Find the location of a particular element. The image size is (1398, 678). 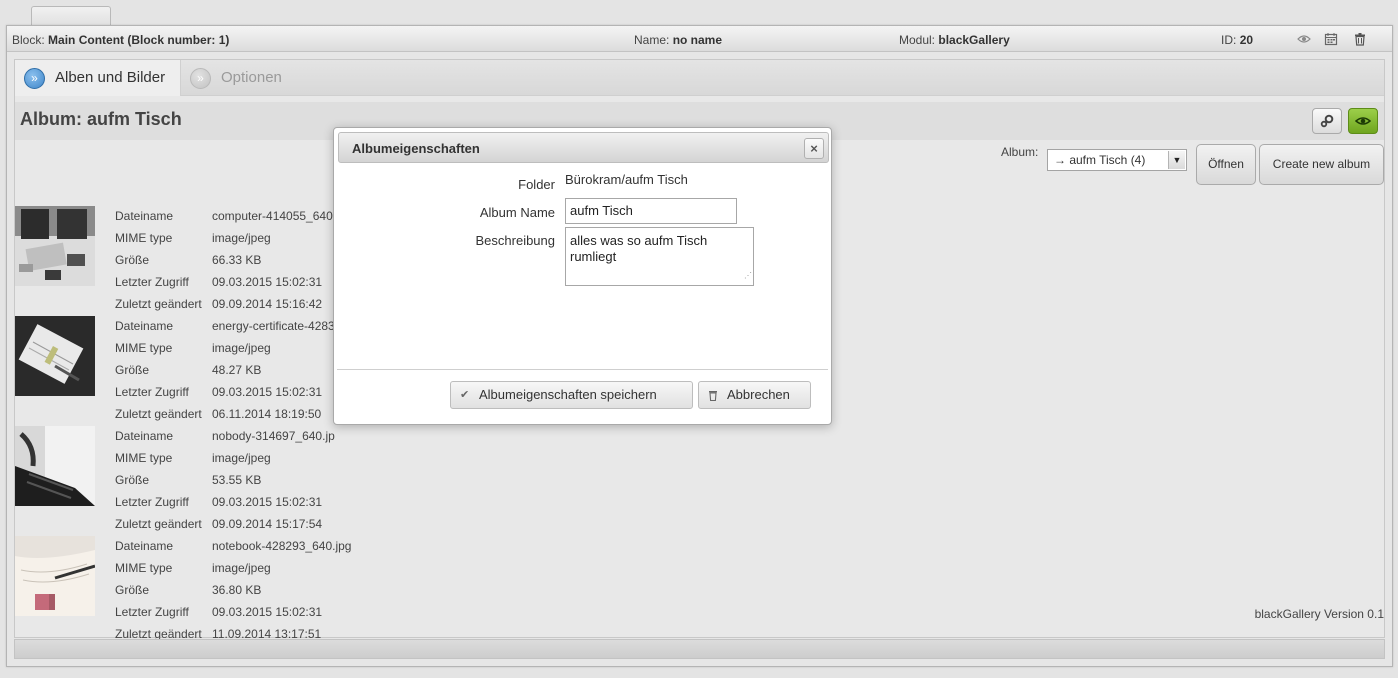

thumbnail-notebook is located at coordinates (55, 576).